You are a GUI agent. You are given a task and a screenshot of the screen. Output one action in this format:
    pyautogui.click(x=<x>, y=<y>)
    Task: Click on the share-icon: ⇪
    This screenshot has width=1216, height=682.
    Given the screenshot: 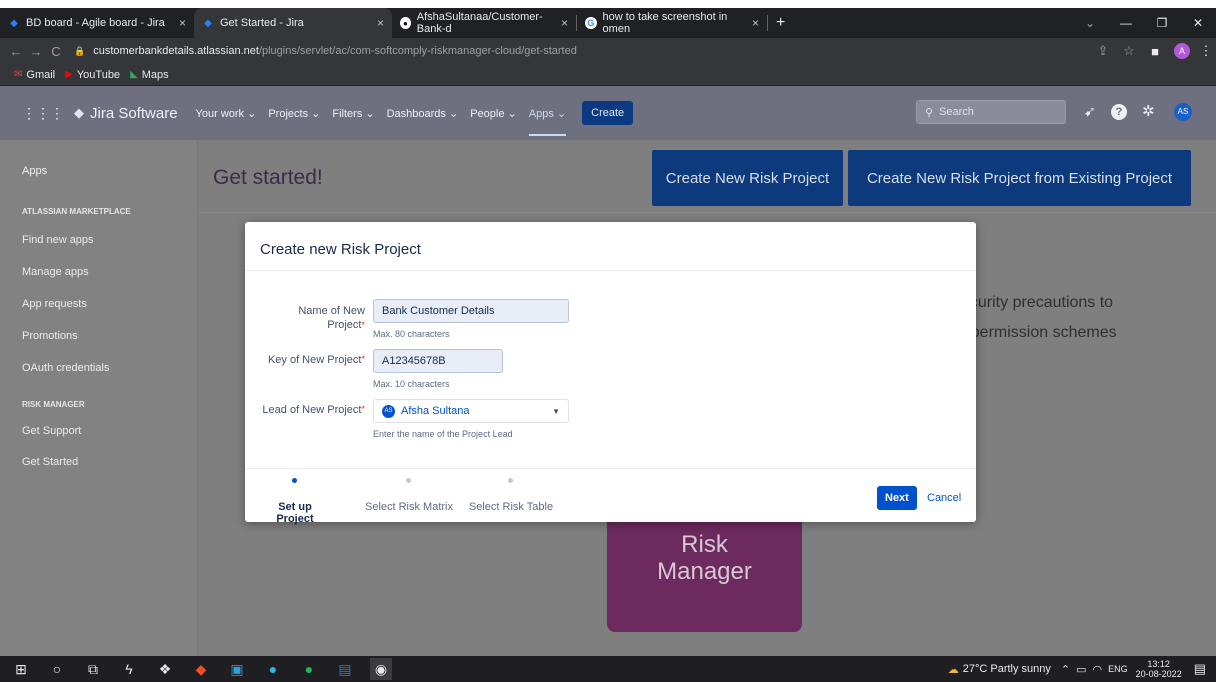 What is the action you would take?
    pyautogui.click(x=1103, y=51)
    